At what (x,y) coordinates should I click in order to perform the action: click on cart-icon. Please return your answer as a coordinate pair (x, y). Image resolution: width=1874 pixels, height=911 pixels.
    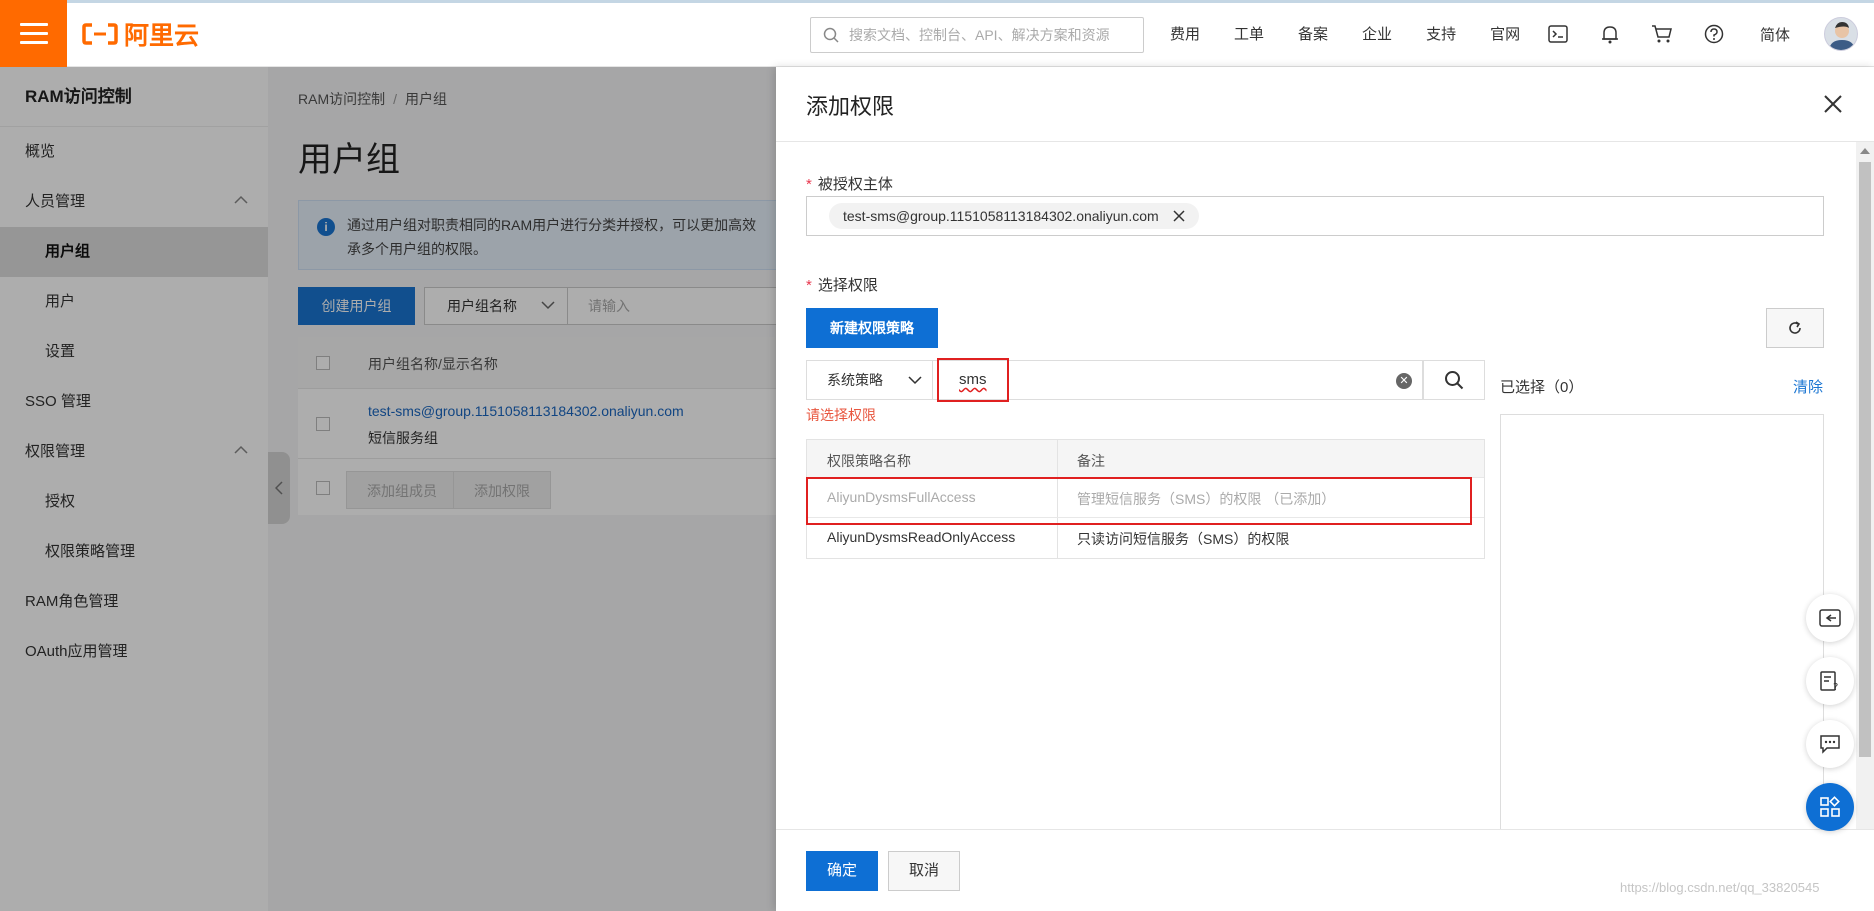
    Looking at the image, I should click on (1662, 34).